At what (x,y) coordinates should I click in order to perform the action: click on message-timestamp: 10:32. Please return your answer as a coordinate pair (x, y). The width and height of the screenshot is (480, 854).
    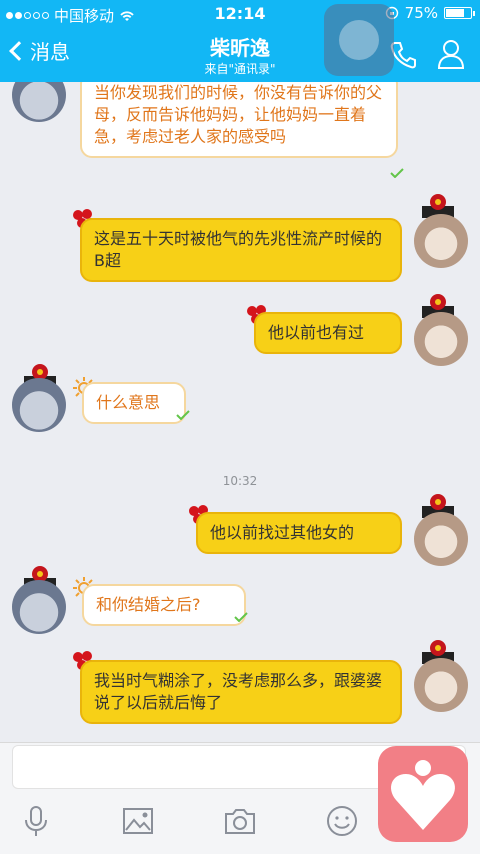
    Looking at the image, I should click on (240, 481).